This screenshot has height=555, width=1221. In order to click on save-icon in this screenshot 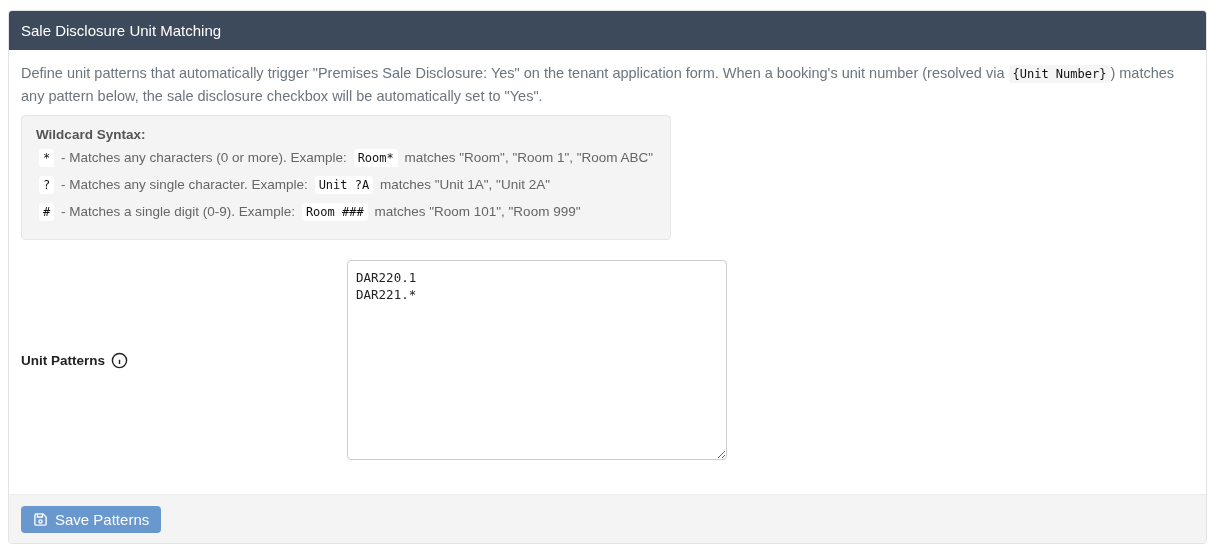, I will do `click(40, 519)`.